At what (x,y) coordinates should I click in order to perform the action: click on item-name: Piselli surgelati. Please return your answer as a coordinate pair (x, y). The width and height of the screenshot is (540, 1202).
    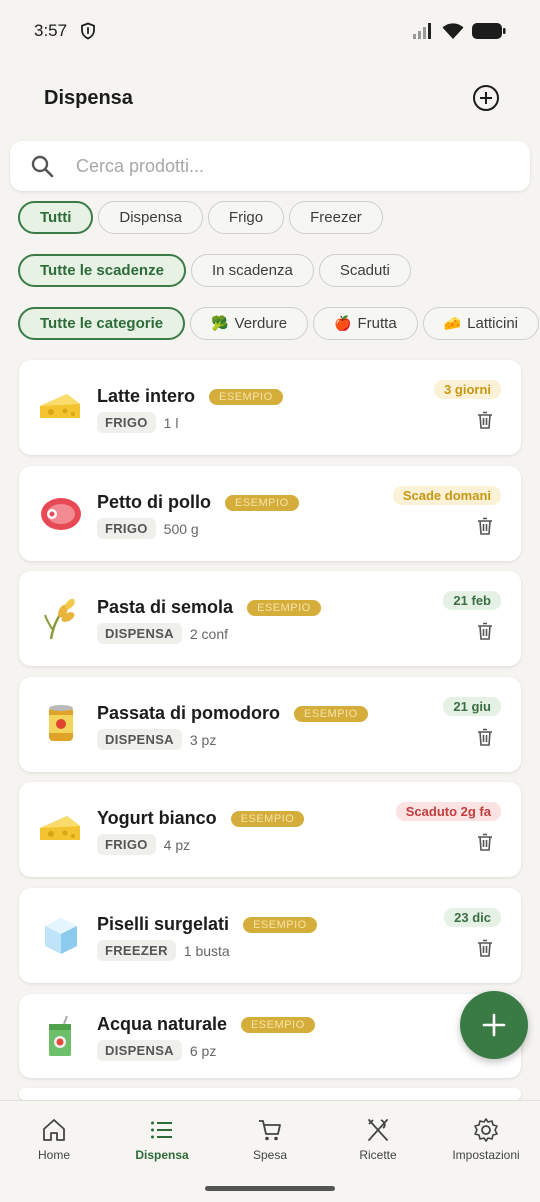
    Looking at the image, I should click on (163, 924).